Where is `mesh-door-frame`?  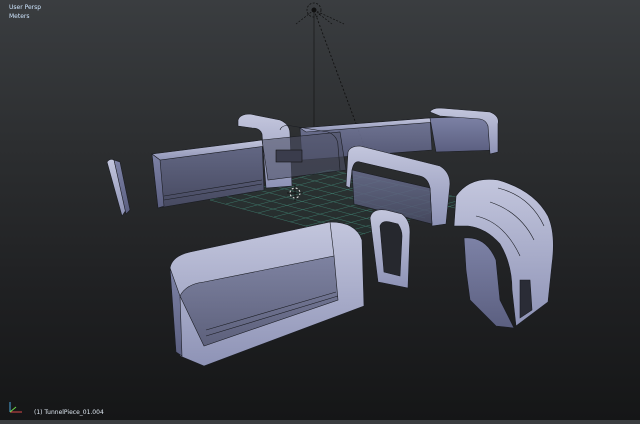
mesh-door-frame is located at coordinates (390, 249).